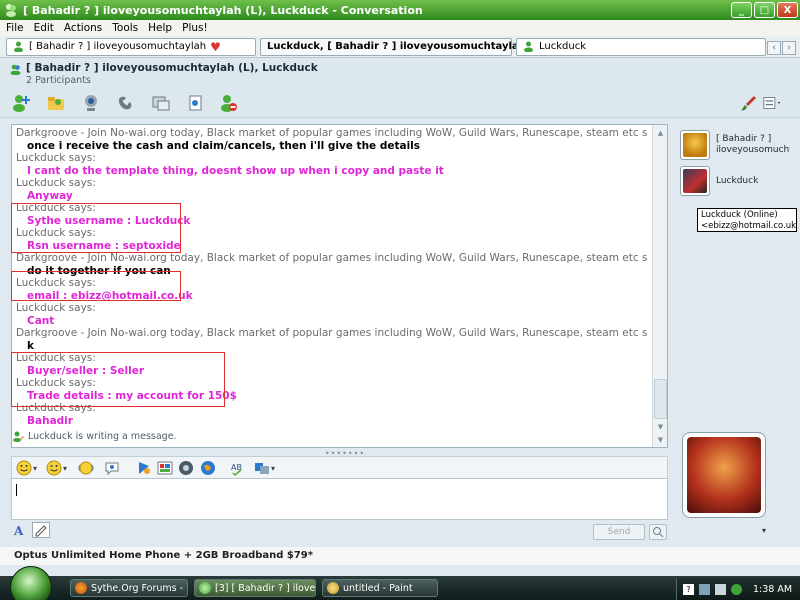  I want to click on wink-button: ▾, so click(56, 468).